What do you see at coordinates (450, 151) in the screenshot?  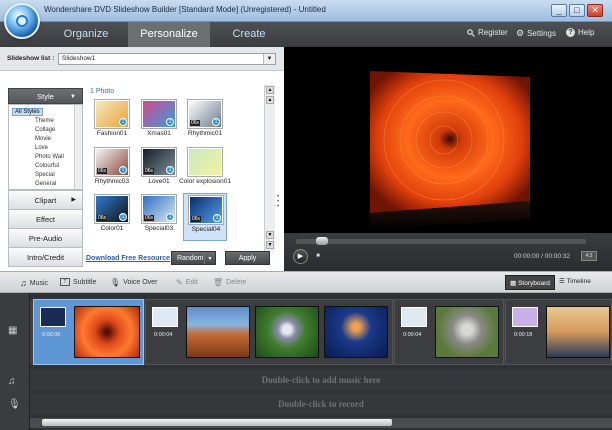 I see `preview-image` at bounding box center [450, 151].